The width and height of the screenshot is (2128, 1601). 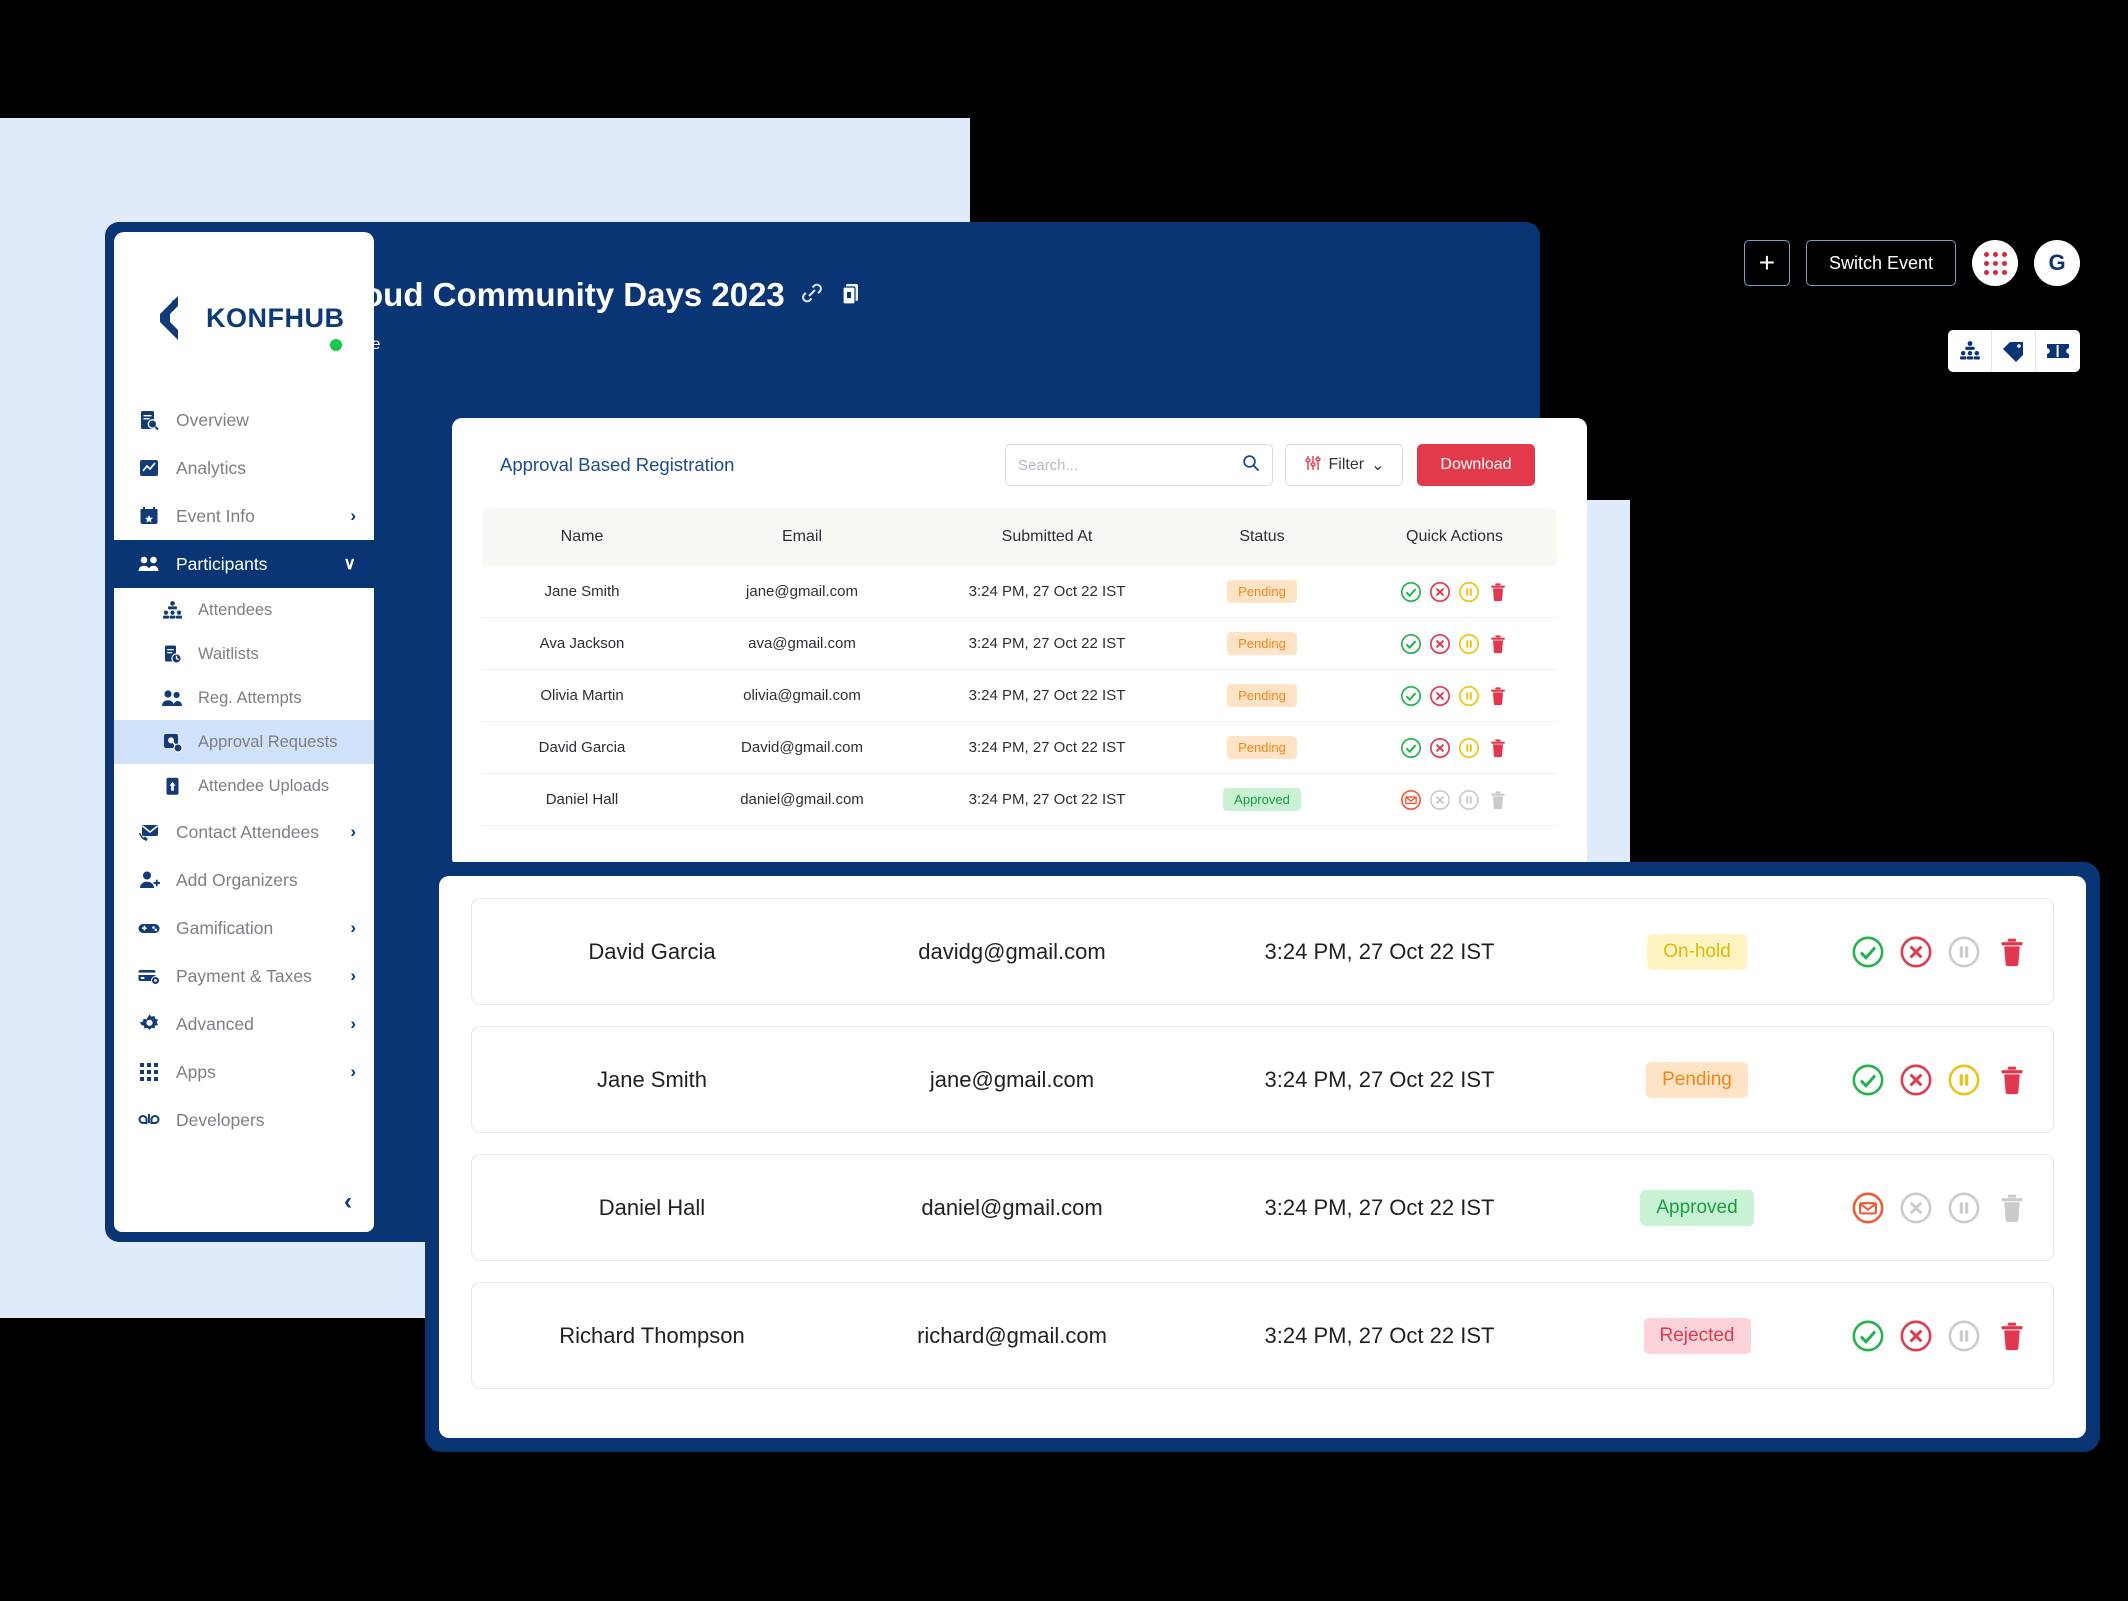 I want to click on status-label: Live, so click(x=366, y=344).